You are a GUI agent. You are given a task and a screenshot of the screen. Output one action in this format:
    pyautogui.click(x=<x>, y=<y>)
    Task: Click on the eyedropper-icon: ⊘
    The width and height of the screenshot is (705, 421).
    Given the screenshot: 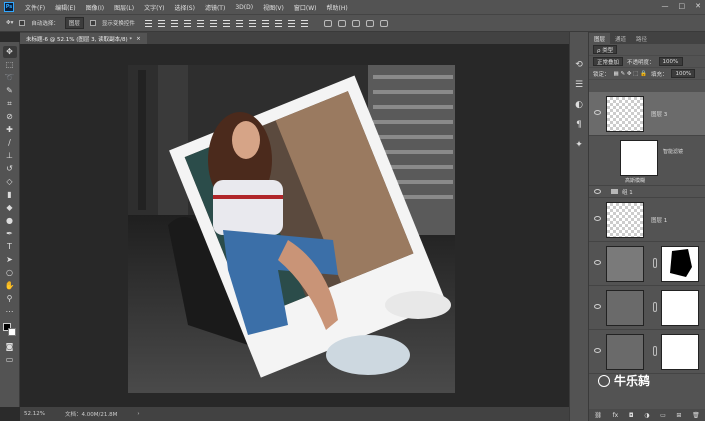 What is the action you would take?
    pyautogui.click(x=10, y=117)
    